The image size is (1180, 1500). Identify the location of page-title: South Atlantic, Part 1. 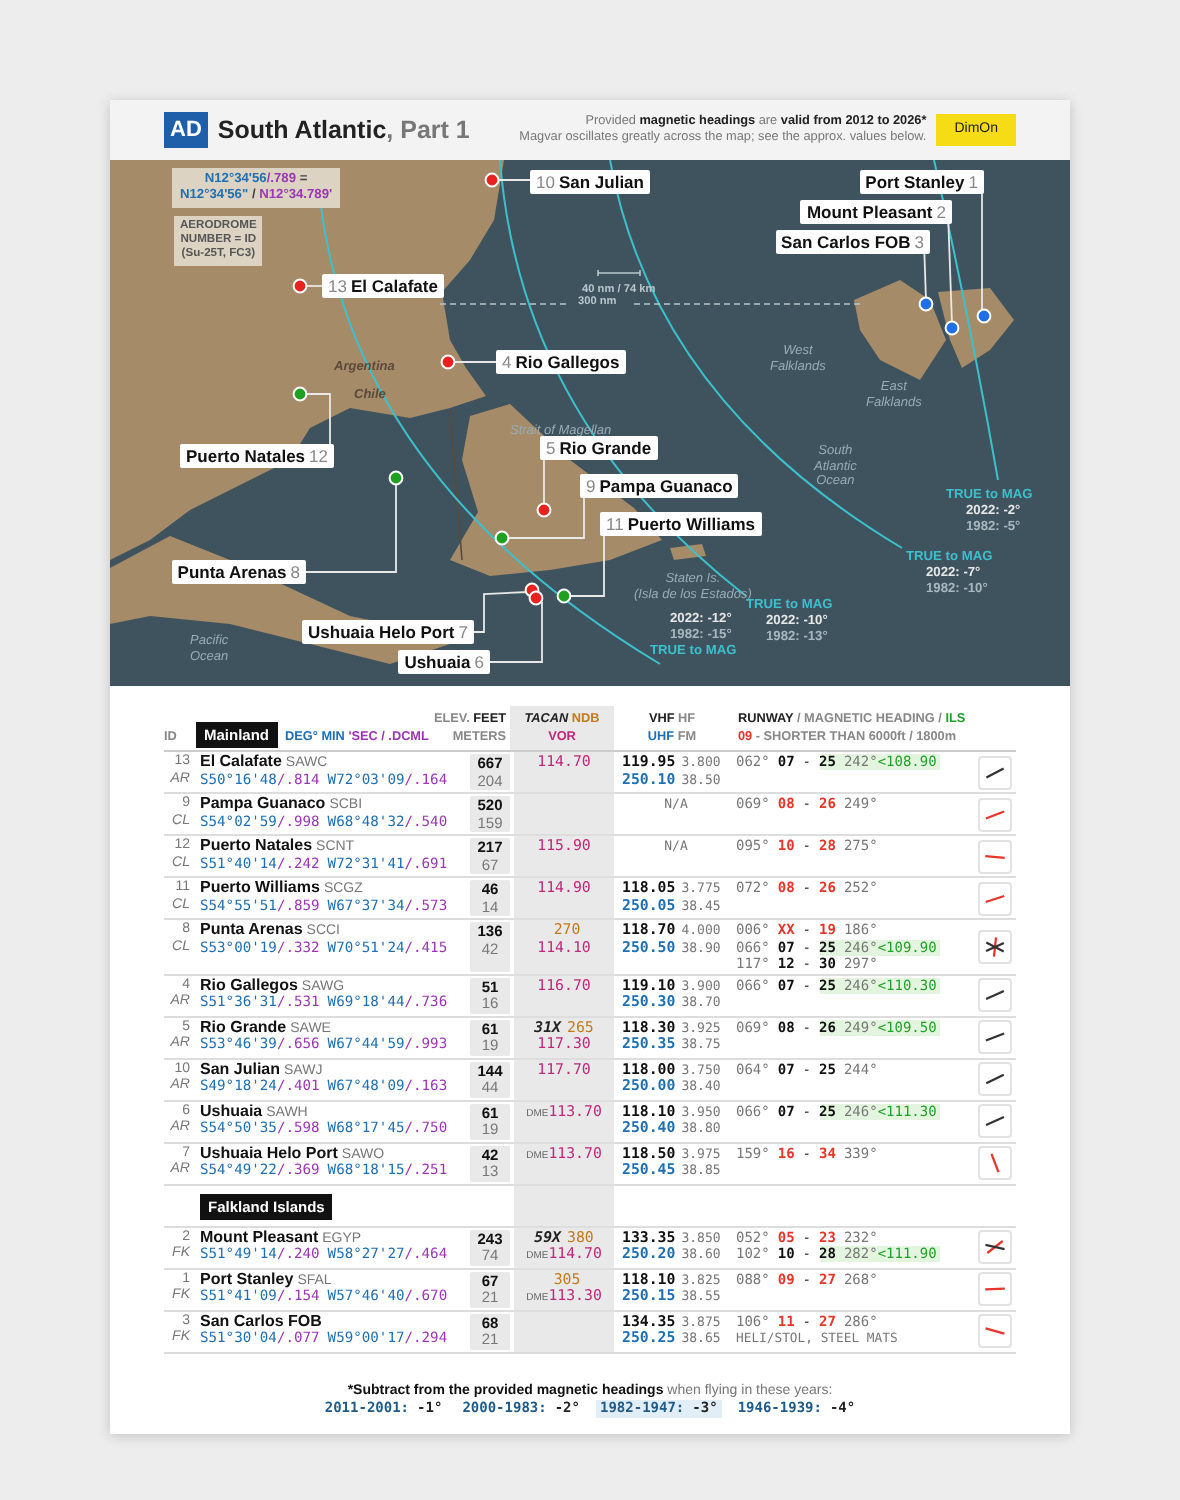
(343, 130).